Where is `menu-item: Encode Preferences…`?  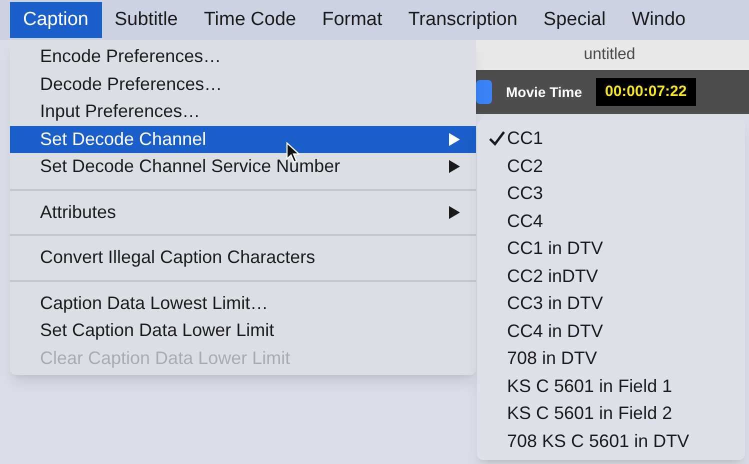 menu-item: Encode Preferences… is located at coordinates (243, 56).